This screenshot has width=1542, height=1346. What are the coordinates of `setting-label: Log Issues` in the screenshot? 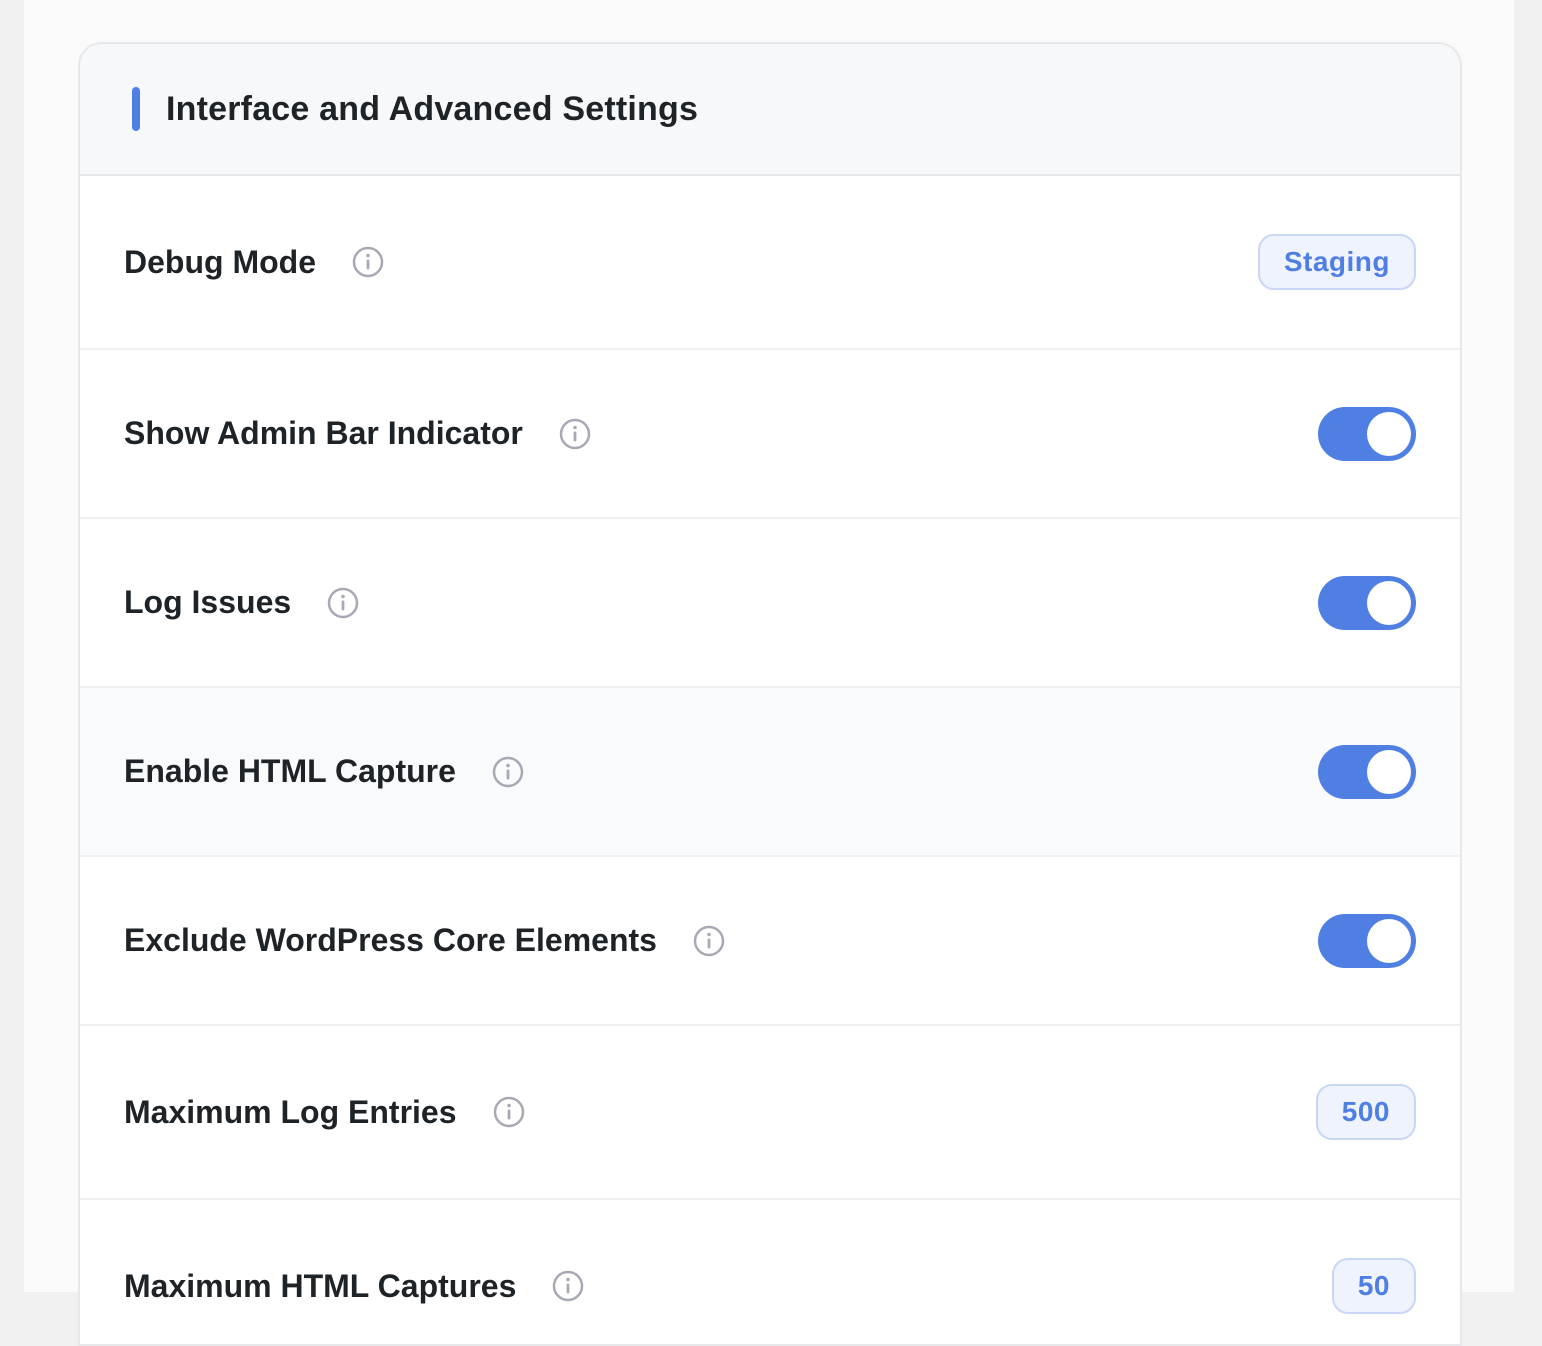 It's located at (208, 602).